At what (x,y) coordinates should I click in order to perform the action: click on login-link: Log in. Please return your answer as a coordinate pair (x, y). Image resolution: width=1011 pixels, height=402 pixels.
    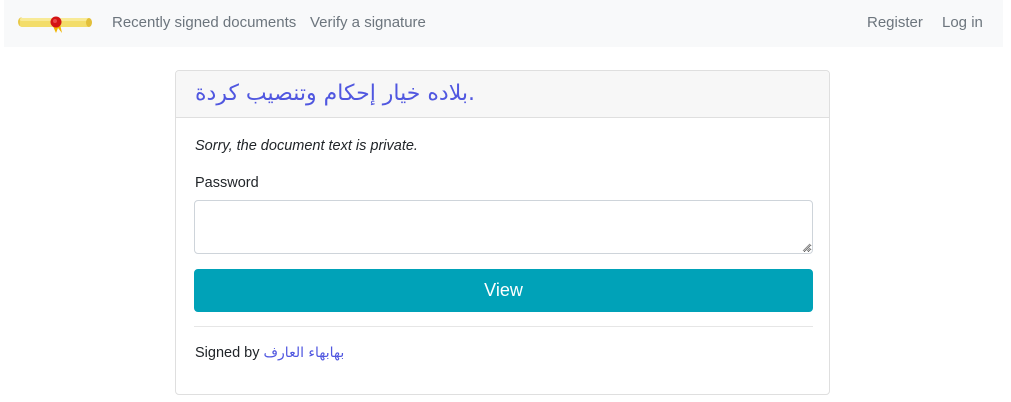
    Looking at the image, I should click on (962, 22).